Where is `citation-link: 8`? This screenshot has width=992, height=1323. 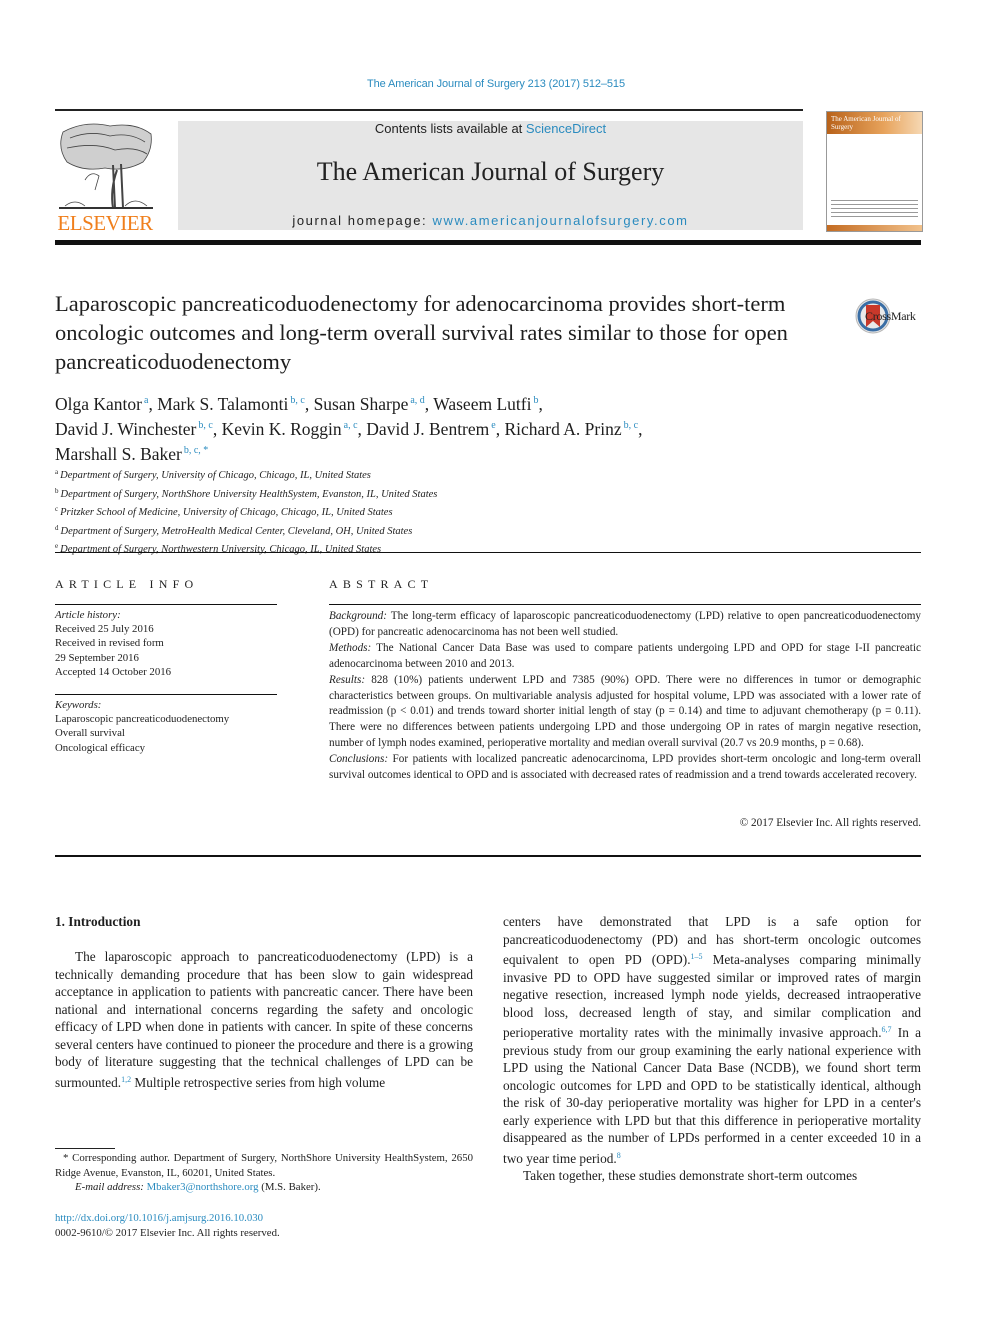
citation-link: 8 is located at coordinates (619, 1155).